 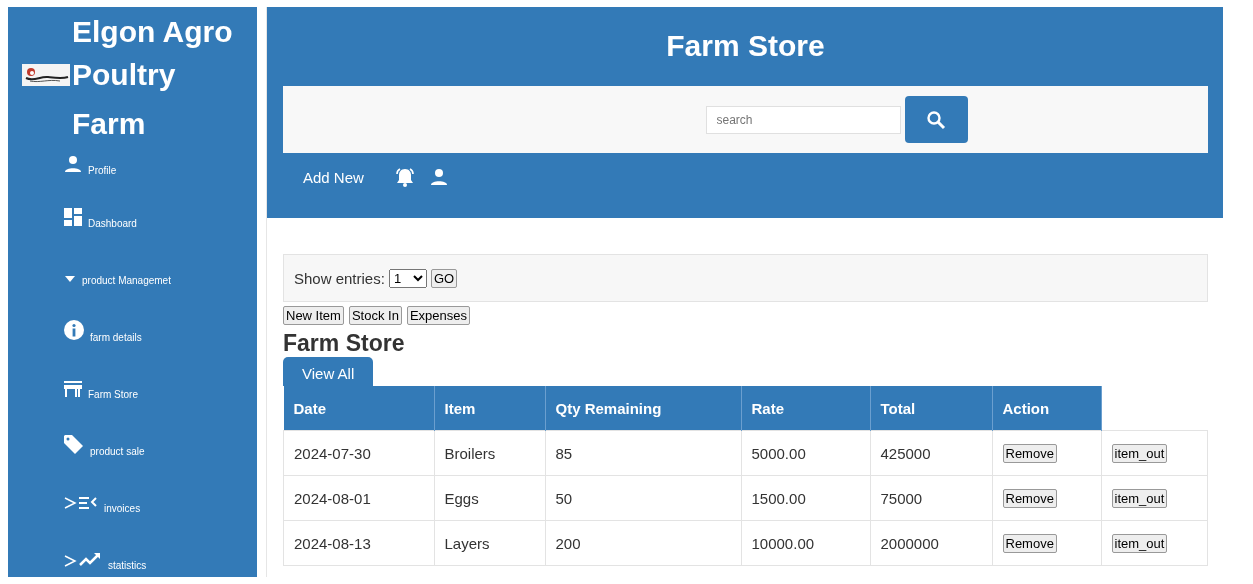 I want to click on sidebar-item: Farm Store, so click(x=132, y=387).